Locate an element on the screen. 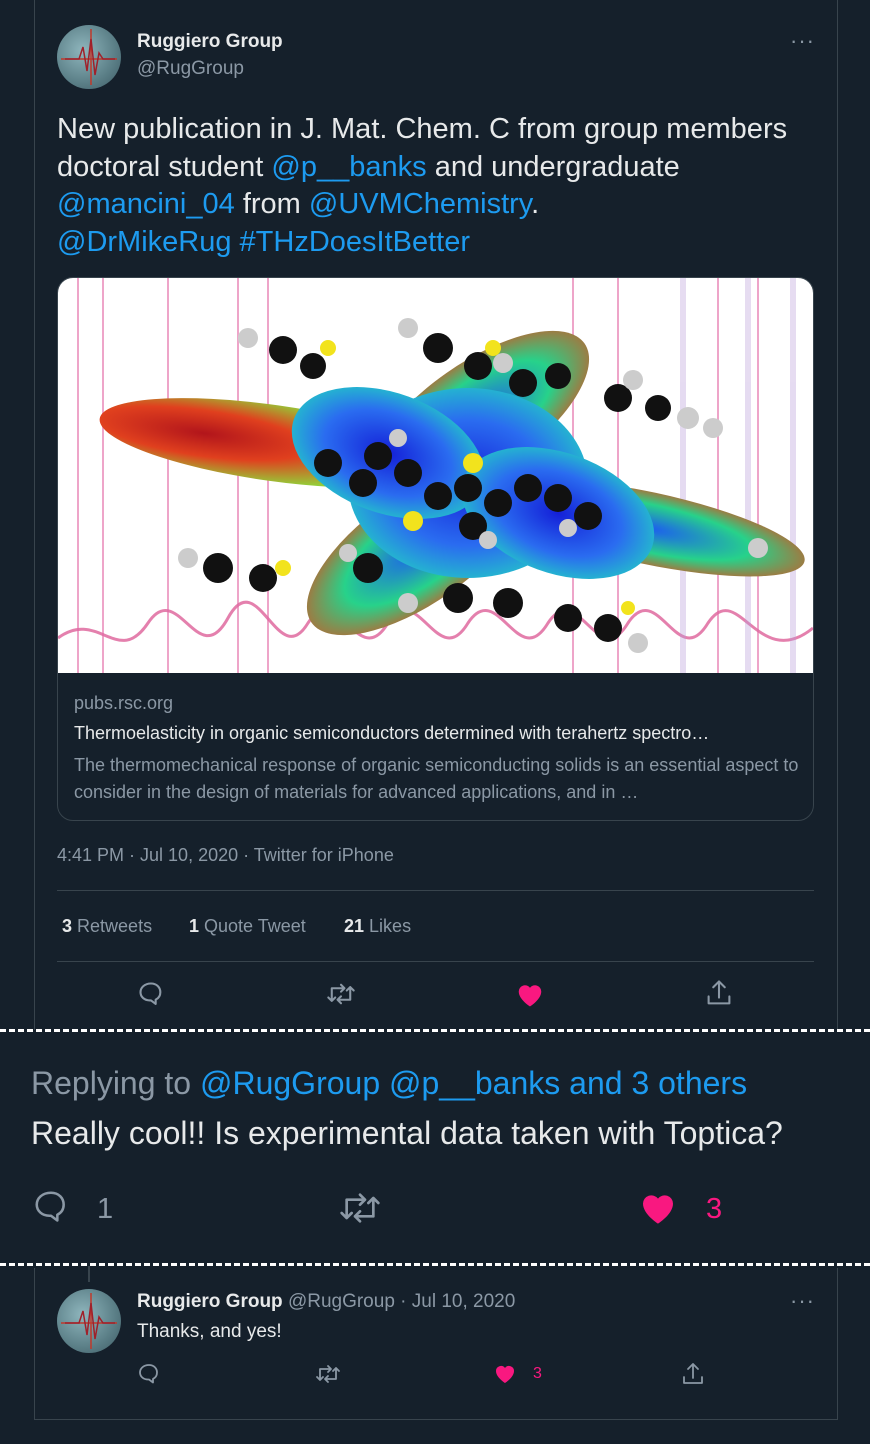  mention-link: @mancini_04 is located at coordinates (146, 204).